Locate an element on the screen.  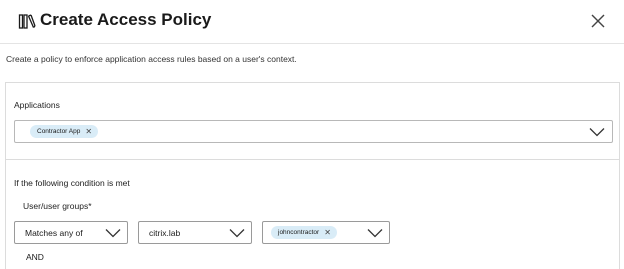
match-type-dropdown: Matches any of is located at coordinates (71, 232).